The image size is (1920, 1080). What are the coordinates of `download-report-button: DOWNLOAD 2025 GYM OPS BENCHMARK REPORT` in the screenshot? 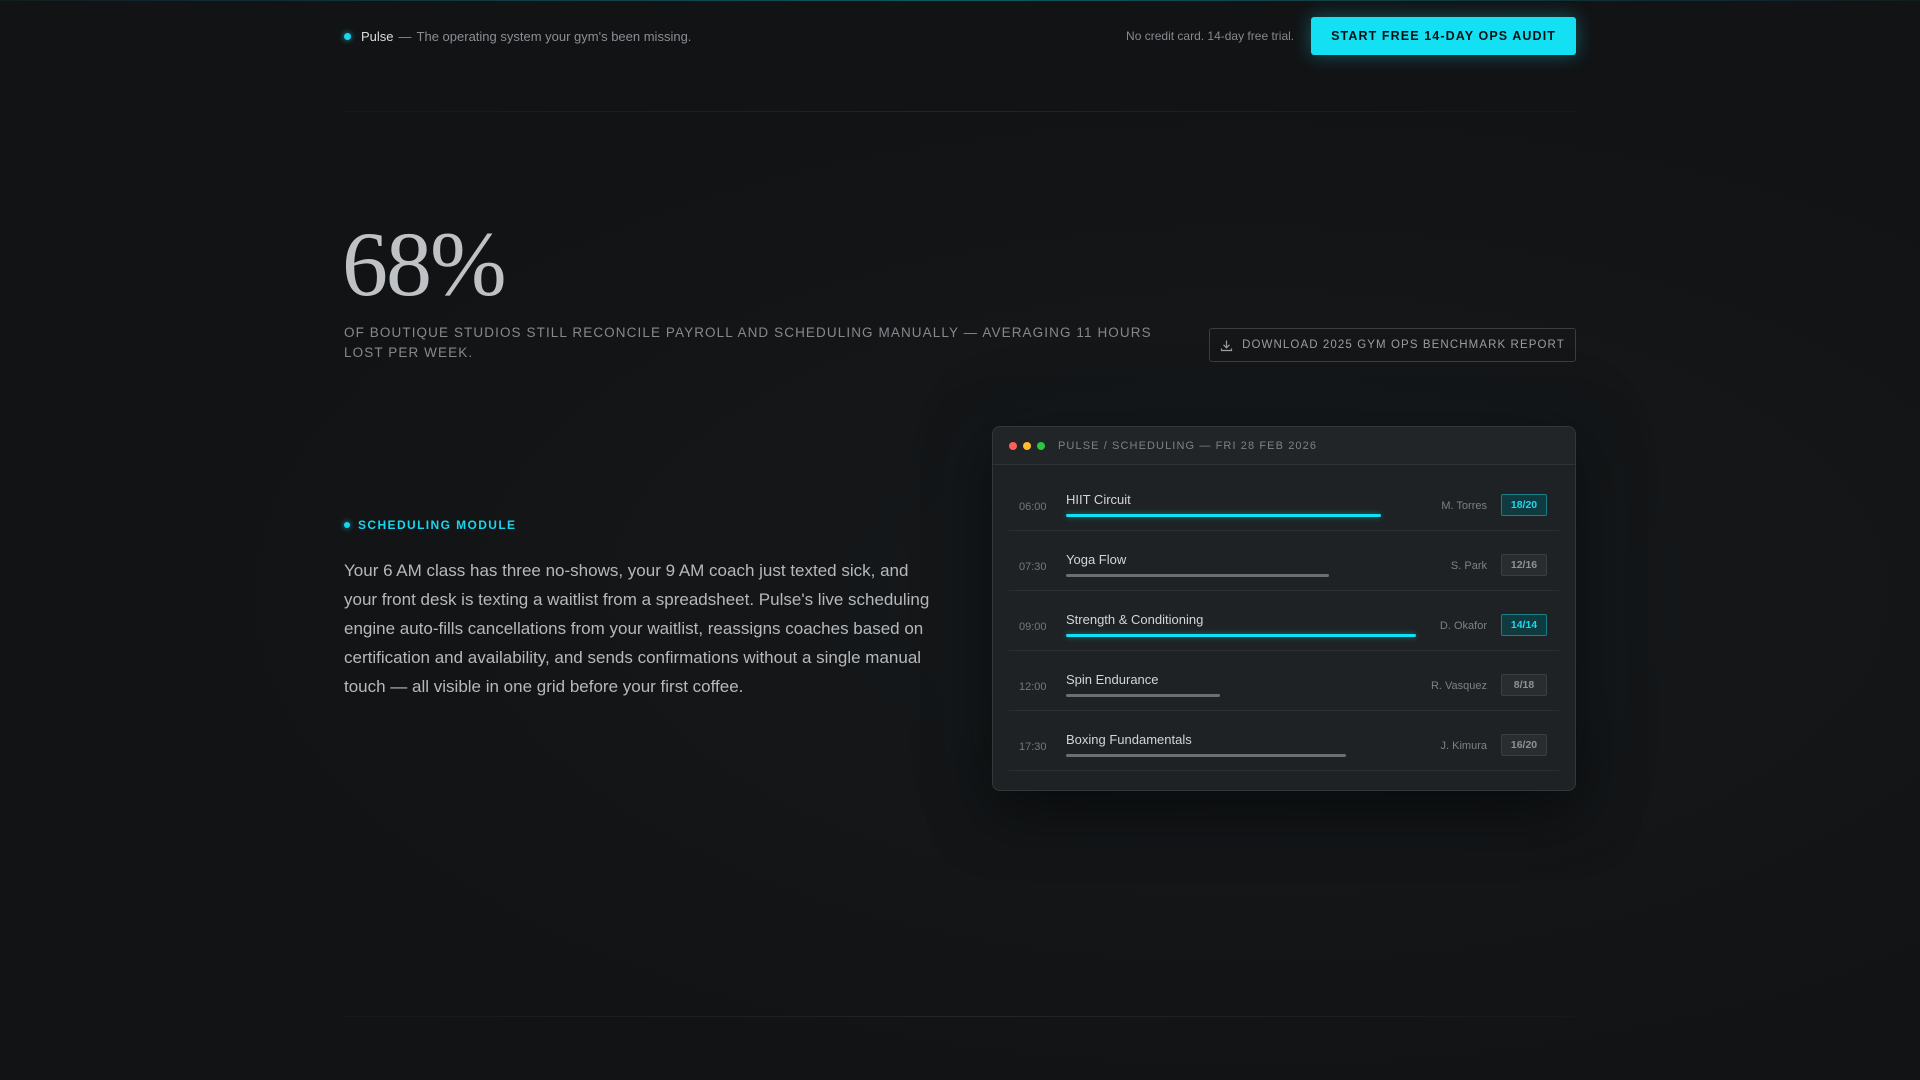 It's located at (1392, 345).